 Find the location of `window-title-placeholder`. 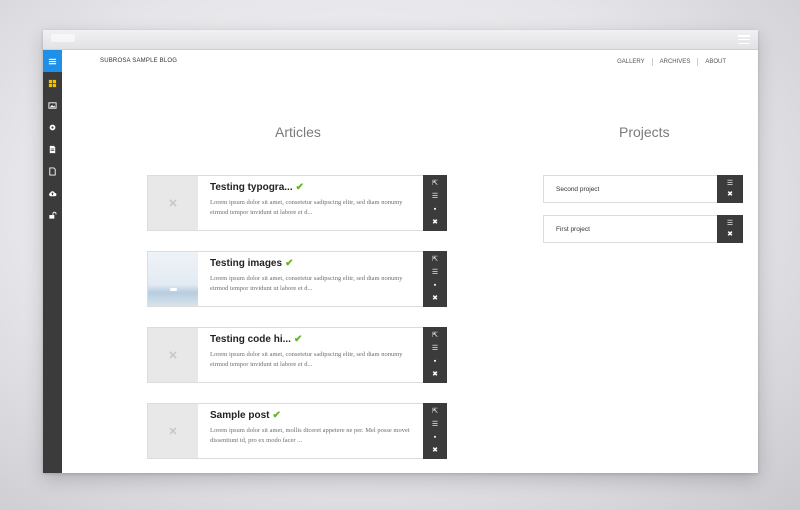

window-title-placeholder is located at coordinates (63, 38).